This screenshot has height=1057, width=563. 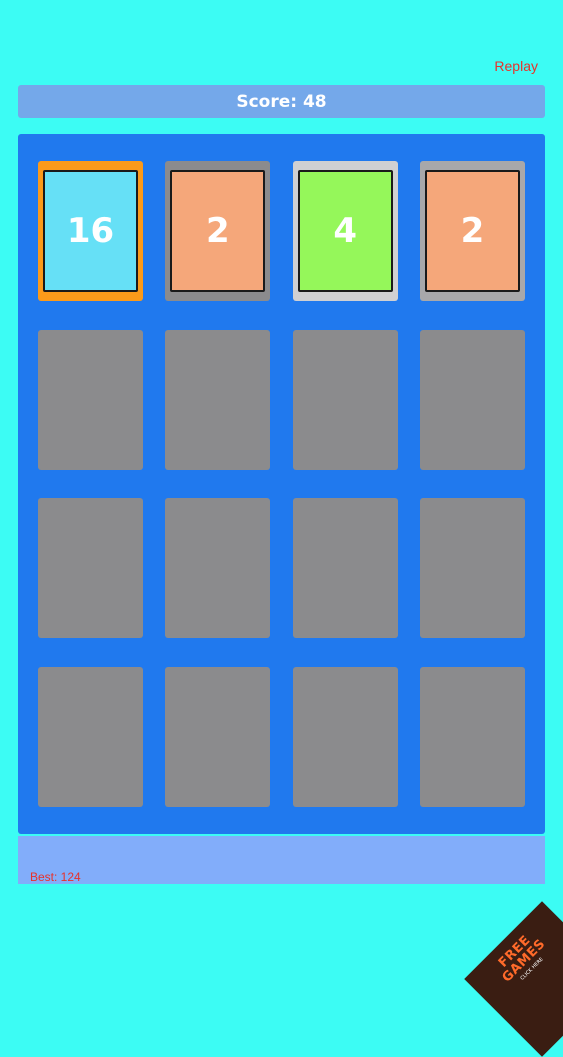 I want to click on replay-button: Replay, so click(x=516, y=66).